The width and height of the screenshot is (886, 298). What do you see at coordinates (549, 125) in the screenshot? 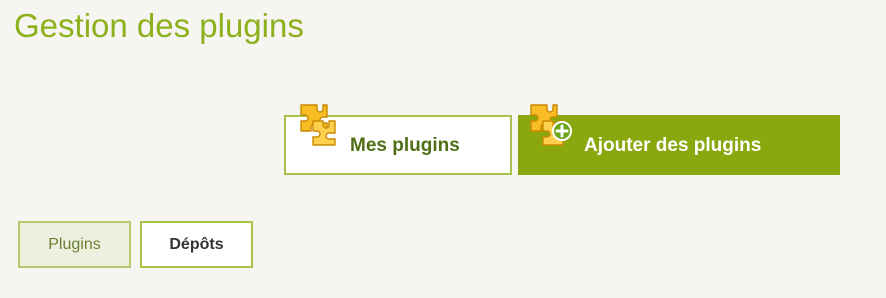
I see `puzzle-add-icon` at bounding box center [549, 125].